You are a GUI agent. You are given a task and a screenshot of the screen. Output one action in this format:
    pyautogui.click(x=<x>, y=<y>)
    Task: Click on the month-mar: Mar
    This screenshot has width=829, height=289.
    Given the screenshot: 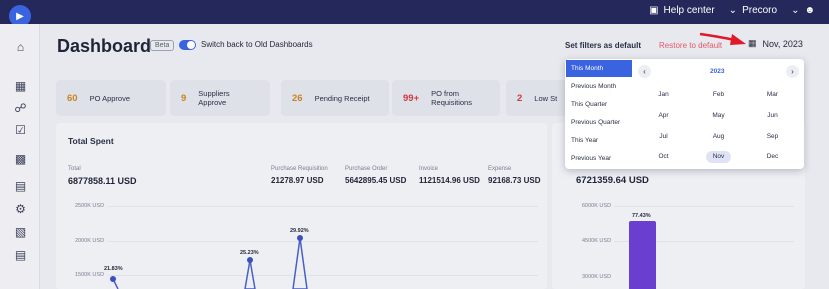 What is the action you would take?
    pyautogui.click(x=772, y=95)
    